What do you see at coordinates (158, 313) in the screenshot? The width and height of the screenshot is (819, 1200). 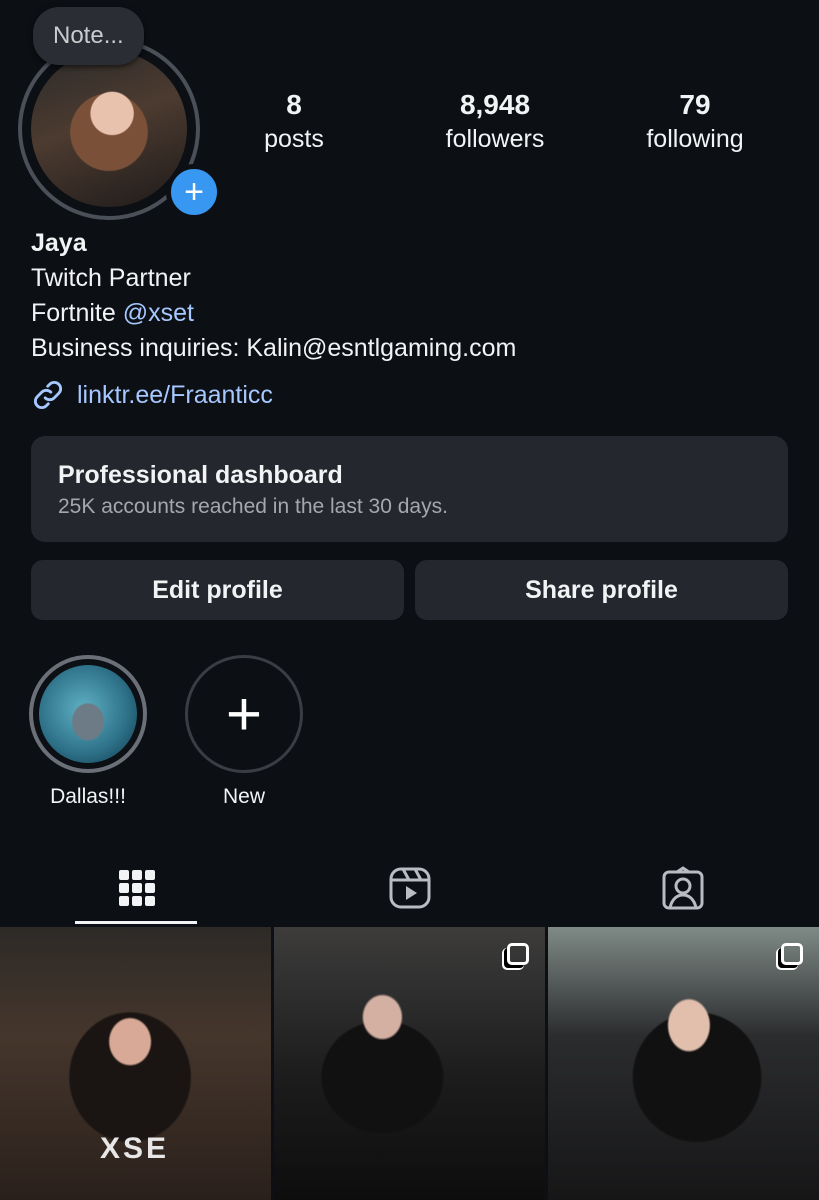 I see `mention-link: @xset` at bounding box center [158, 313].